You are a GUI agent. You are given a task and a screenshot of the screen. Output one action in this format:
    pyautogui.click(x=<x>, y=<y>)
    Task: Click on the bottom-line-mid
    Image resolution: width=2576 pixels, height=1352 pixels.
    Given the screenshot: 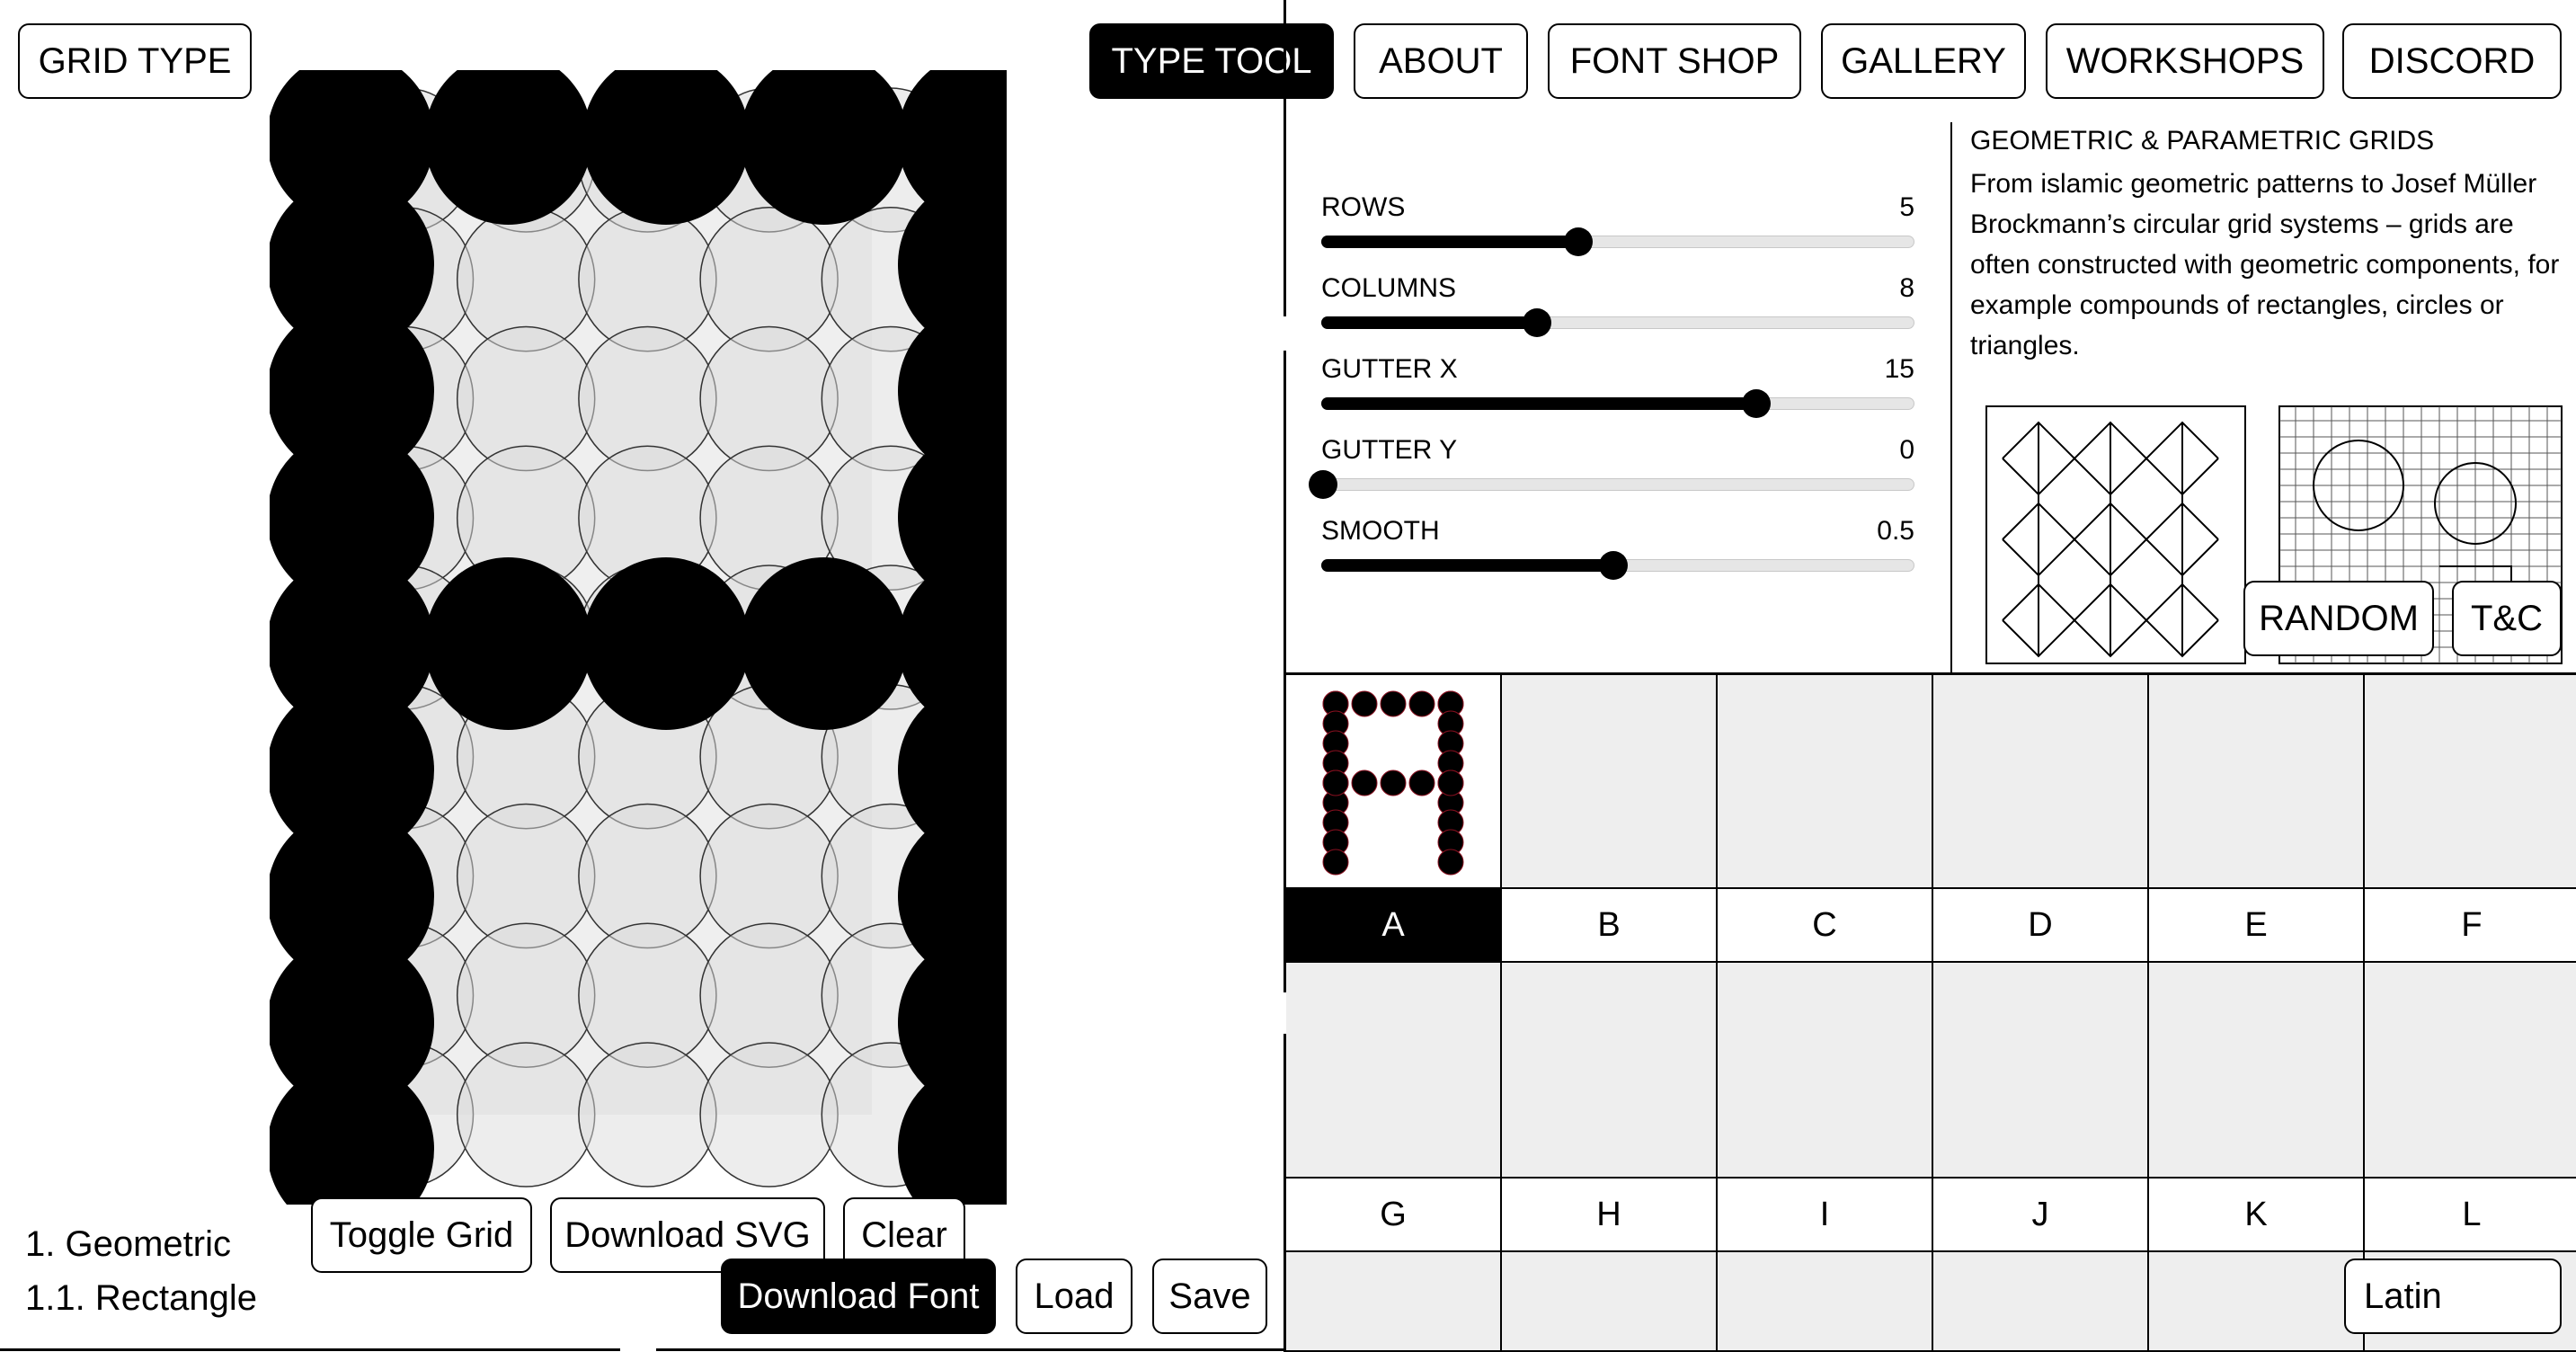 What is the action you would take?
    pyautogui.click(x=970, y=1349)
    